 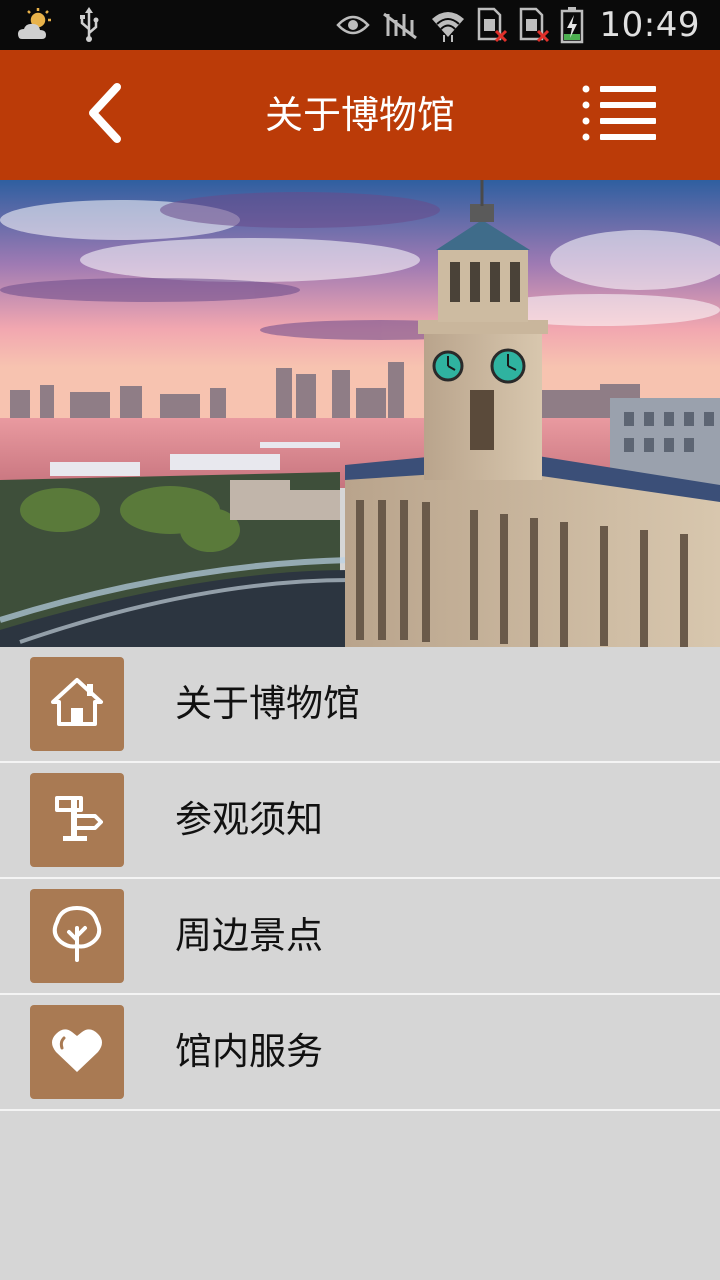 What do you see at coordinates (448, 25) in the screenshot?
I see `wifi-icon` at bounding box center [448, 25].